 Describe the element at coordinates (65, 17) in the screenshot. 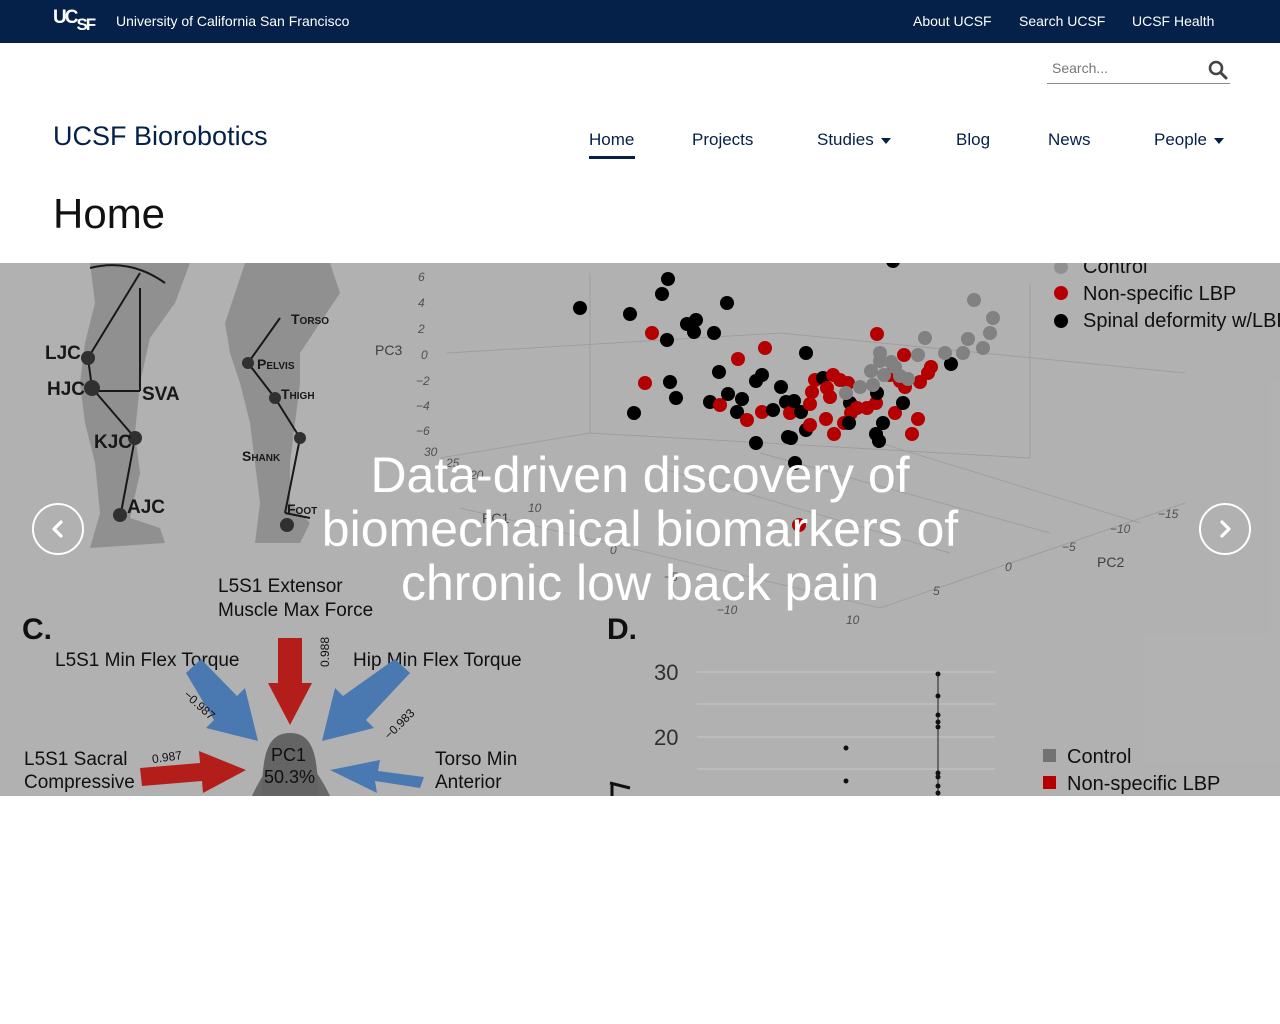

I see `logo-main-text: UC` at that location.